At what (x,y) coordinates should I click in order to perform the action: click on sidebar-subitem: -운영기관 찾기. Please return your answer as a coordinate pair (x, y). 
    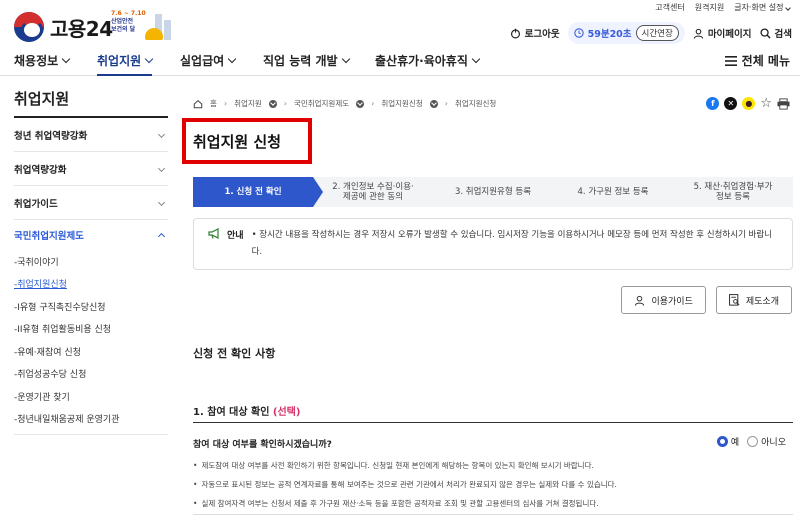
    Looking at the image, I should click on (91, 396).